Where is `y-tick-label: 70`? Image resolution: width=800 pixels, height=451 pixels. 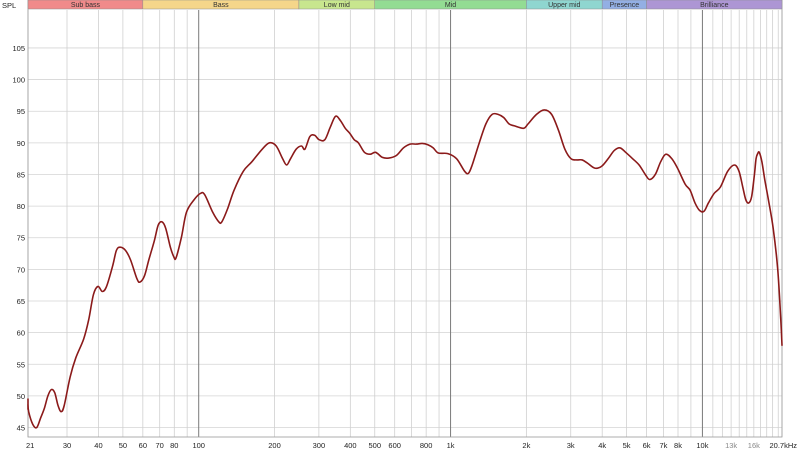
y-tick-label: 70 is located at coordinates (21, 269).